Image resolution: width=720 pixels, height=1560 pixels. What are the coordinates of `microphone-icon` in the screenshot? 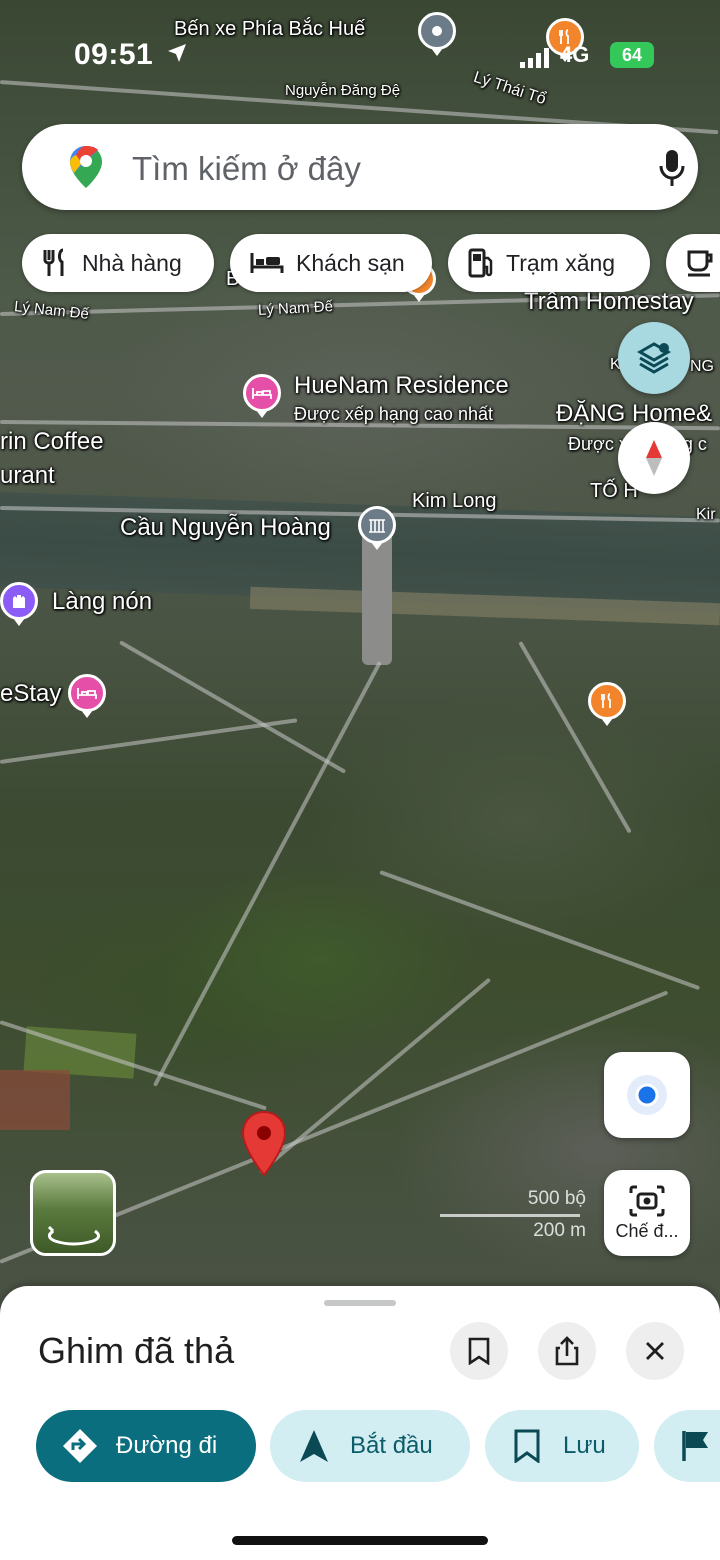 It's located at (672, 168).